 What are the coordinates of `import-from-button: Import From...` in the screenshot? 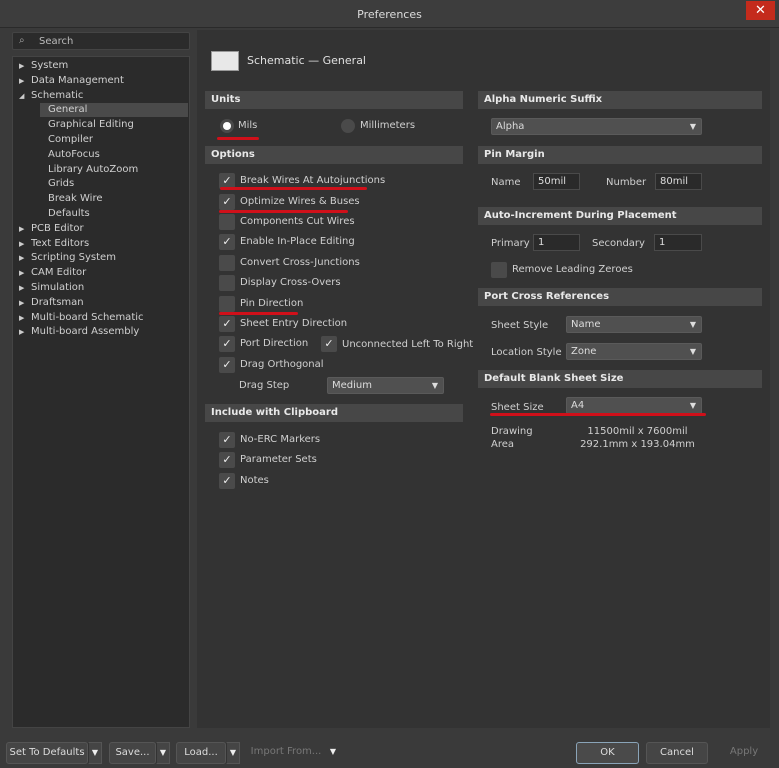 It's located at (286, 753).